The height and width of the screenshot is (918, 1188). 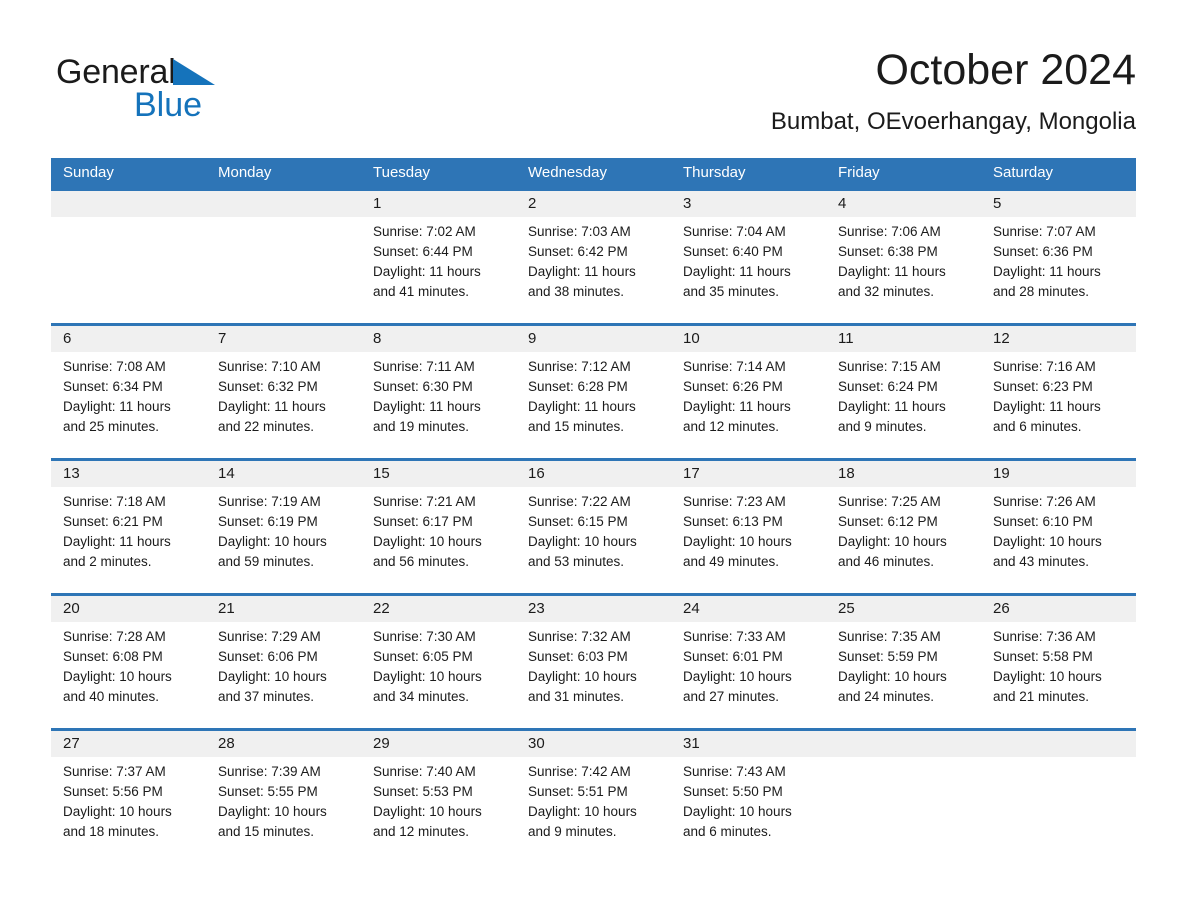 I want to click on dow-sunday: Sunday, so click(x=88, y=172).